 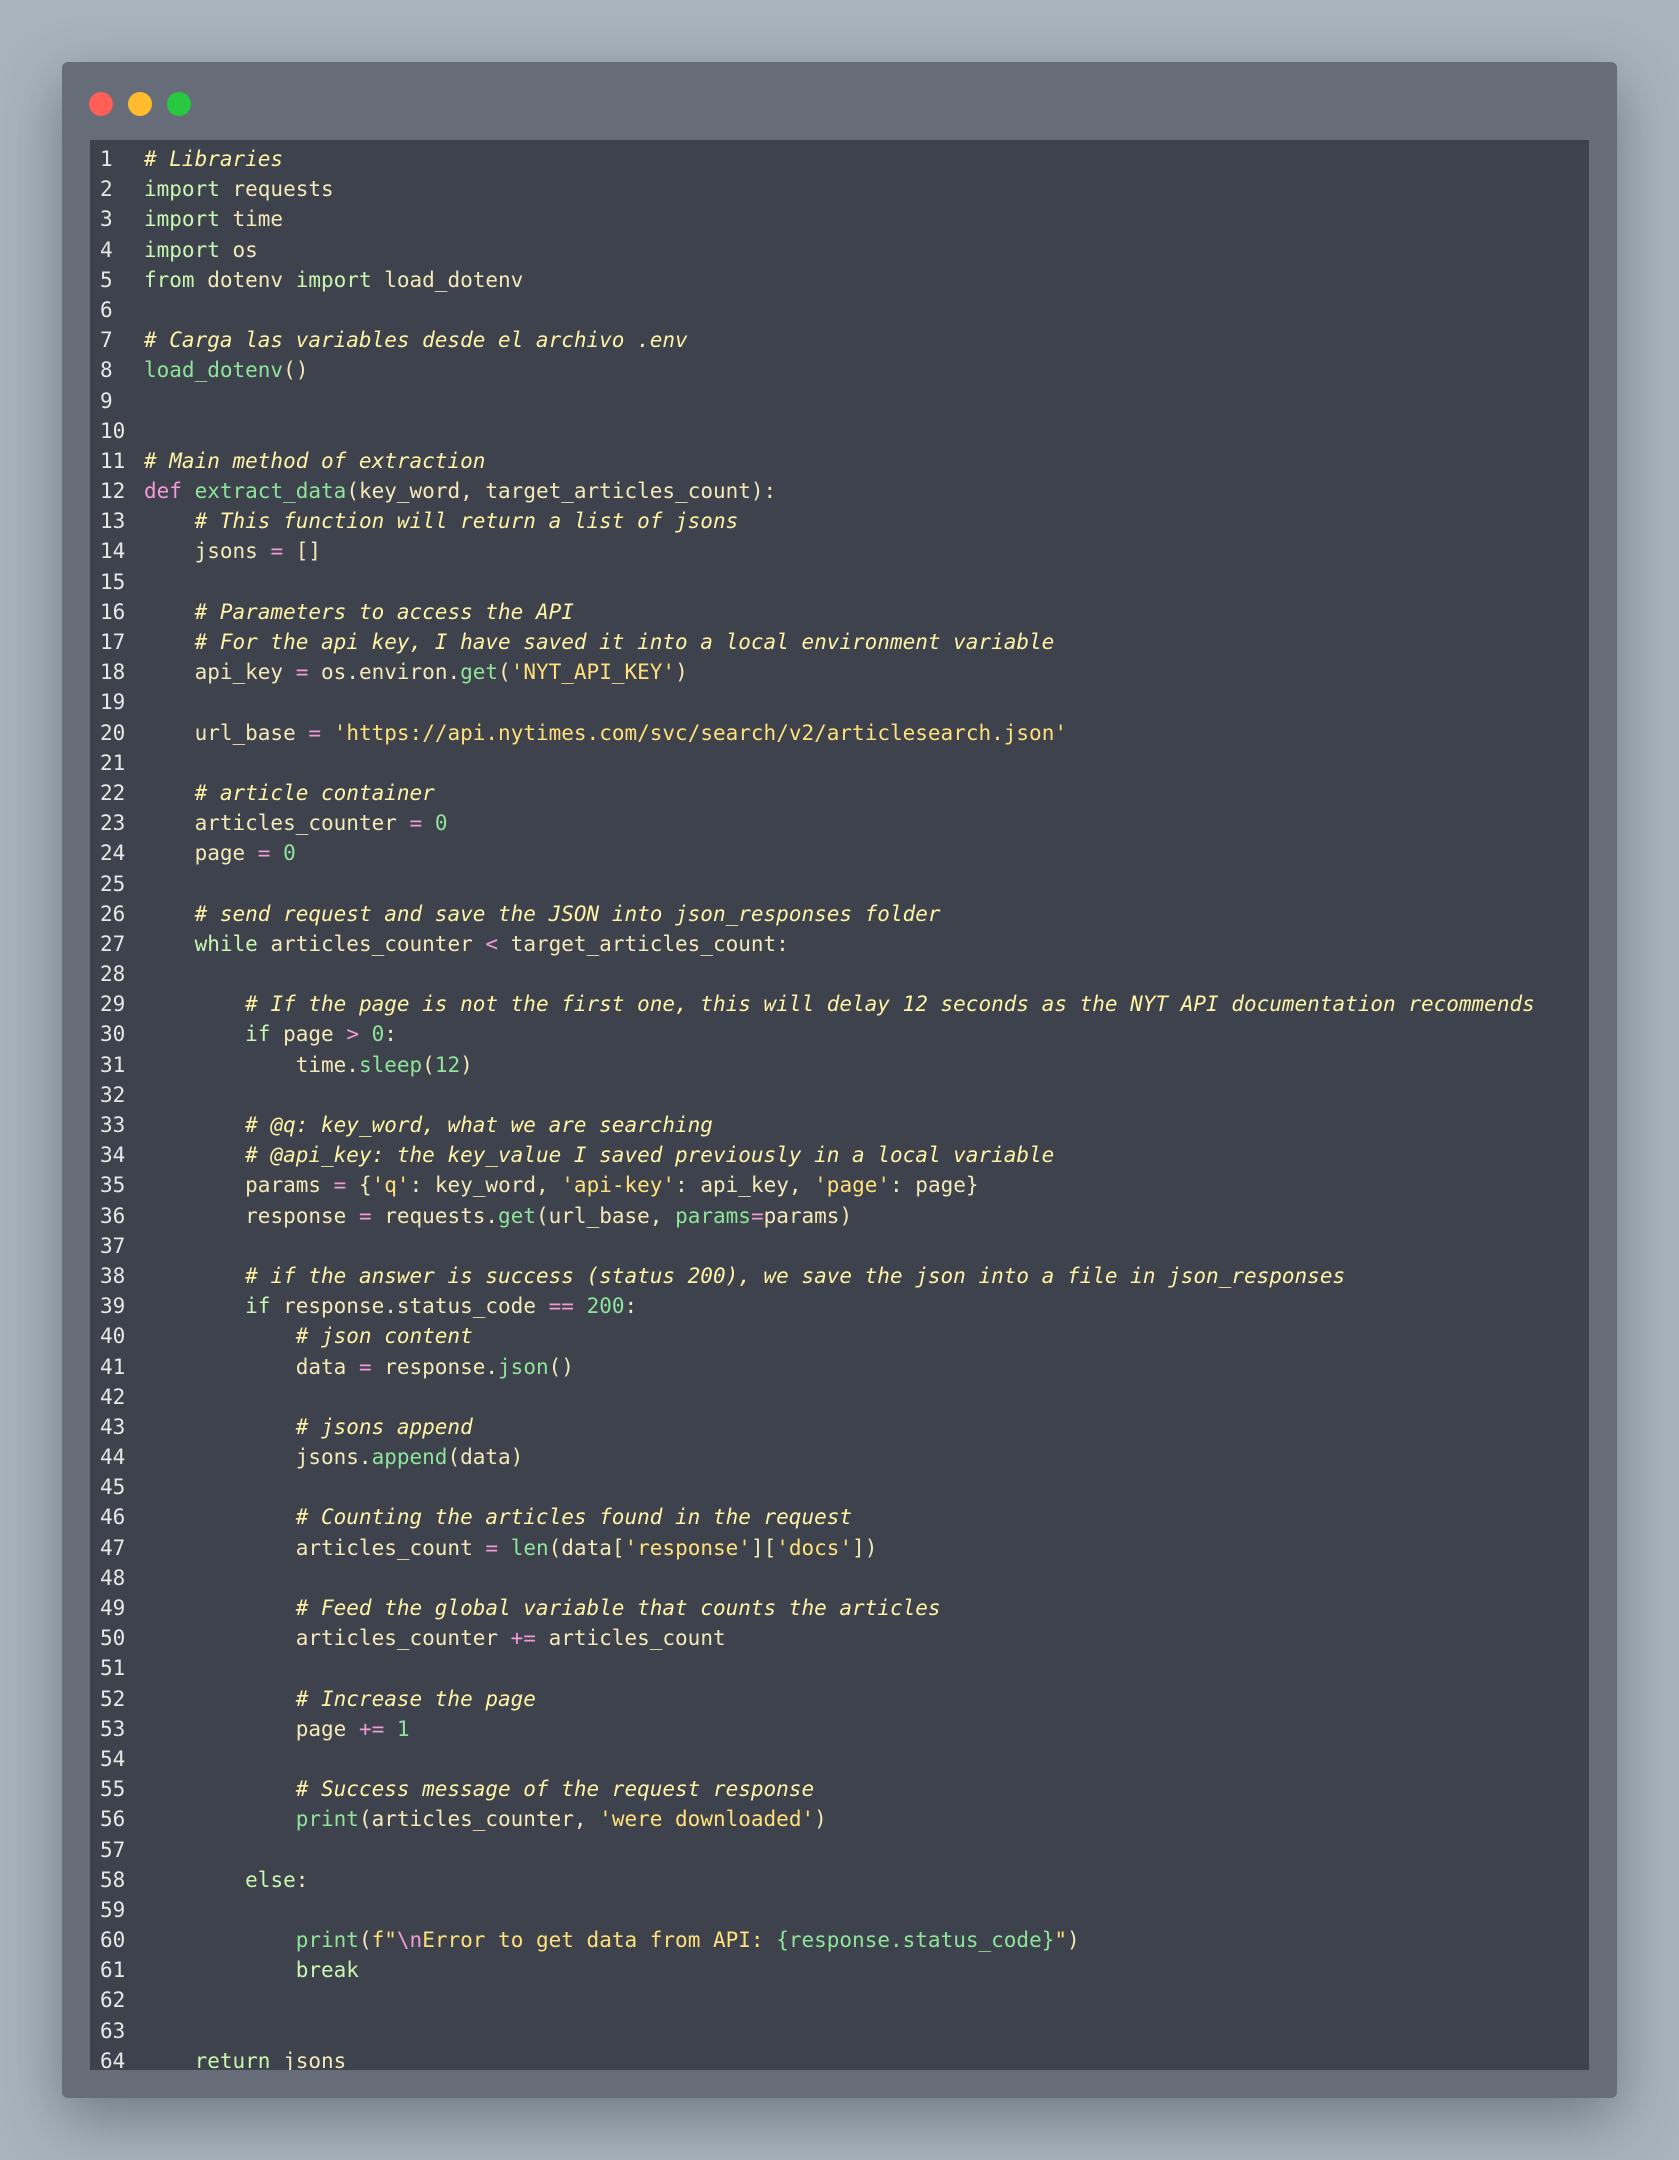 I want to click on code-token-comment: # Libraries, so click(x=214, y=159).